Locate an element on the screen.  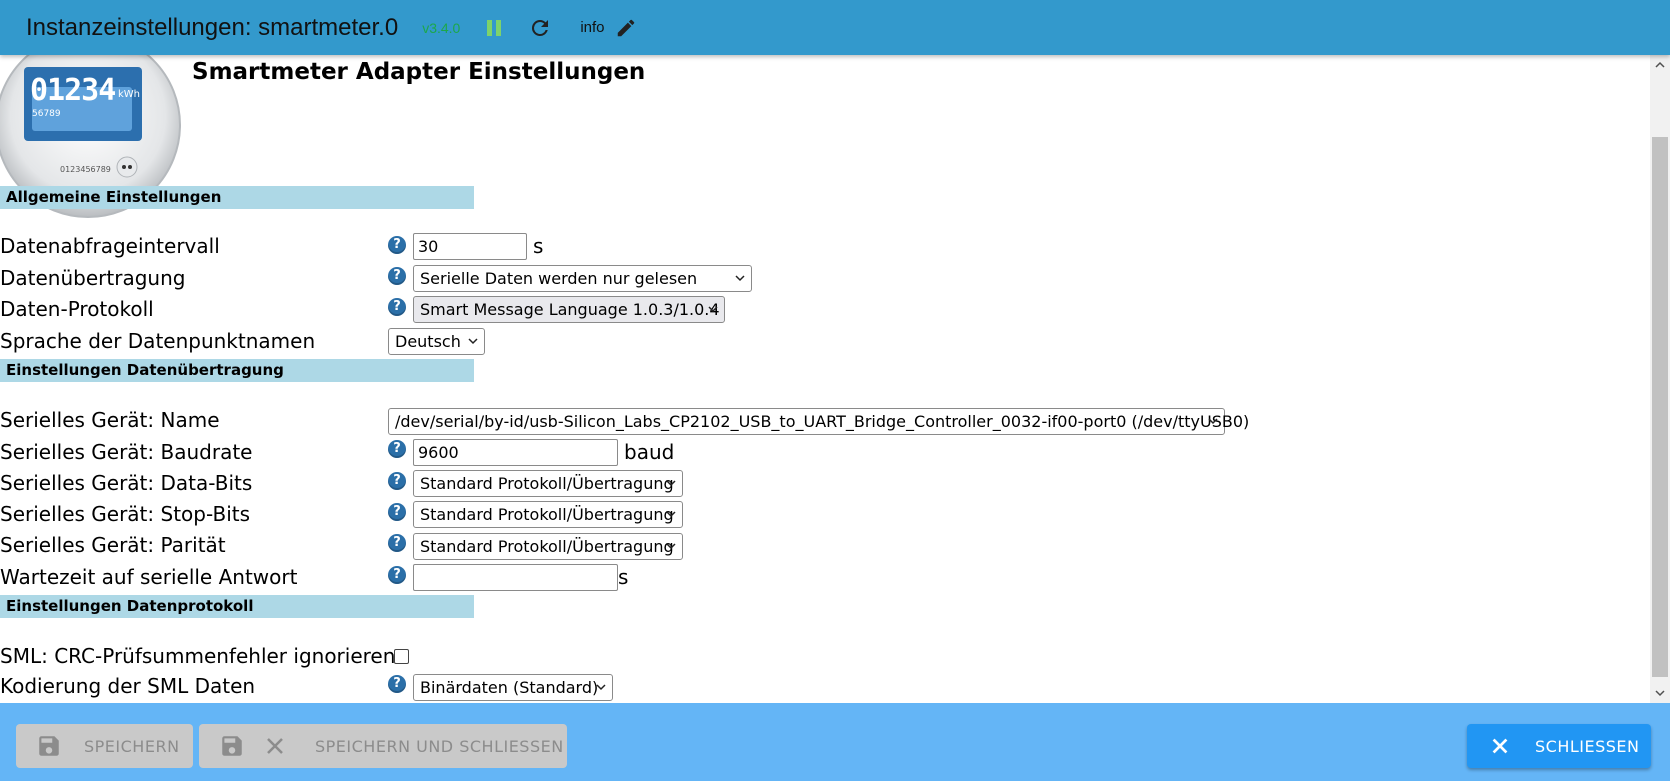
edit-button is located at coordinates (626, 28).